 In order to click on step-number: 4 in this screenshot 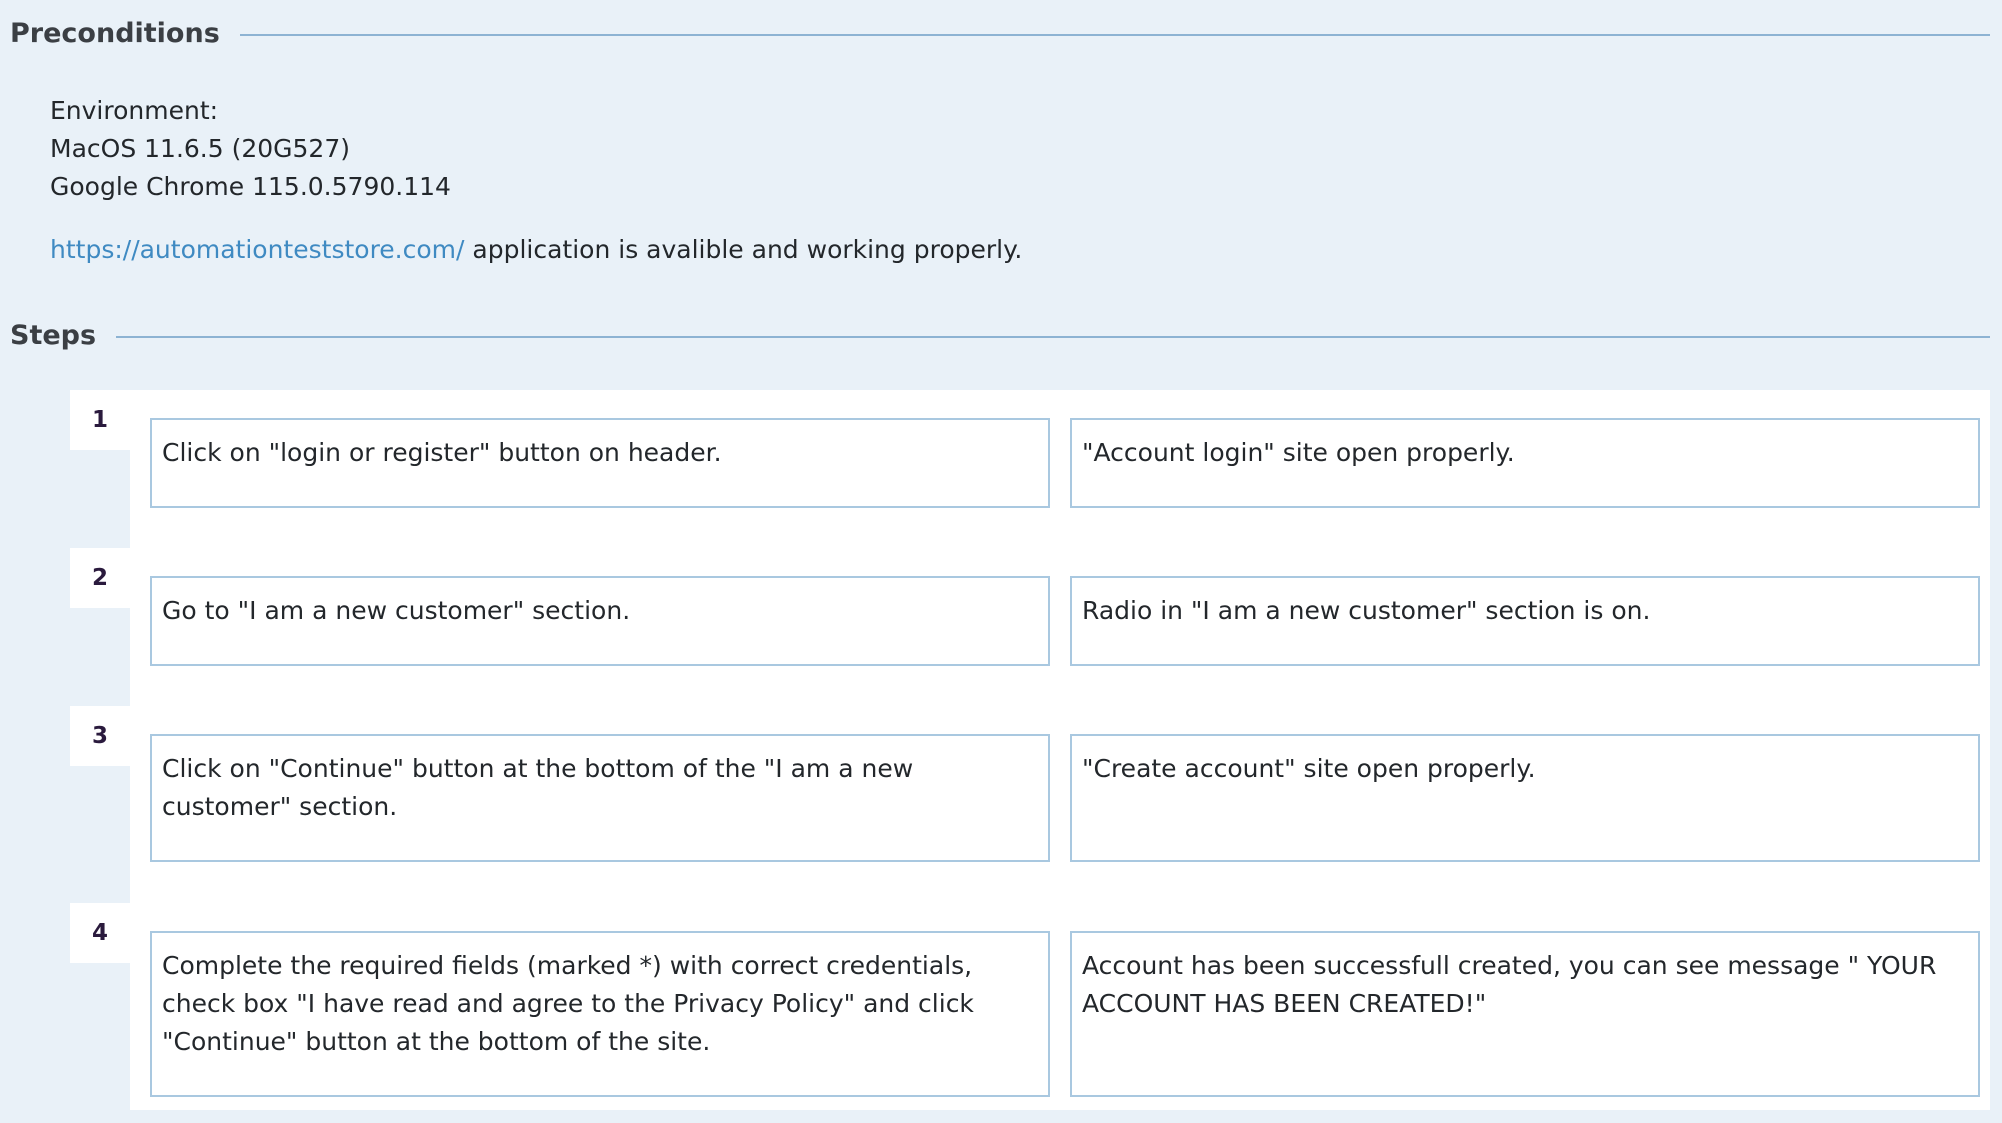, I will do `click(100, 933)`.